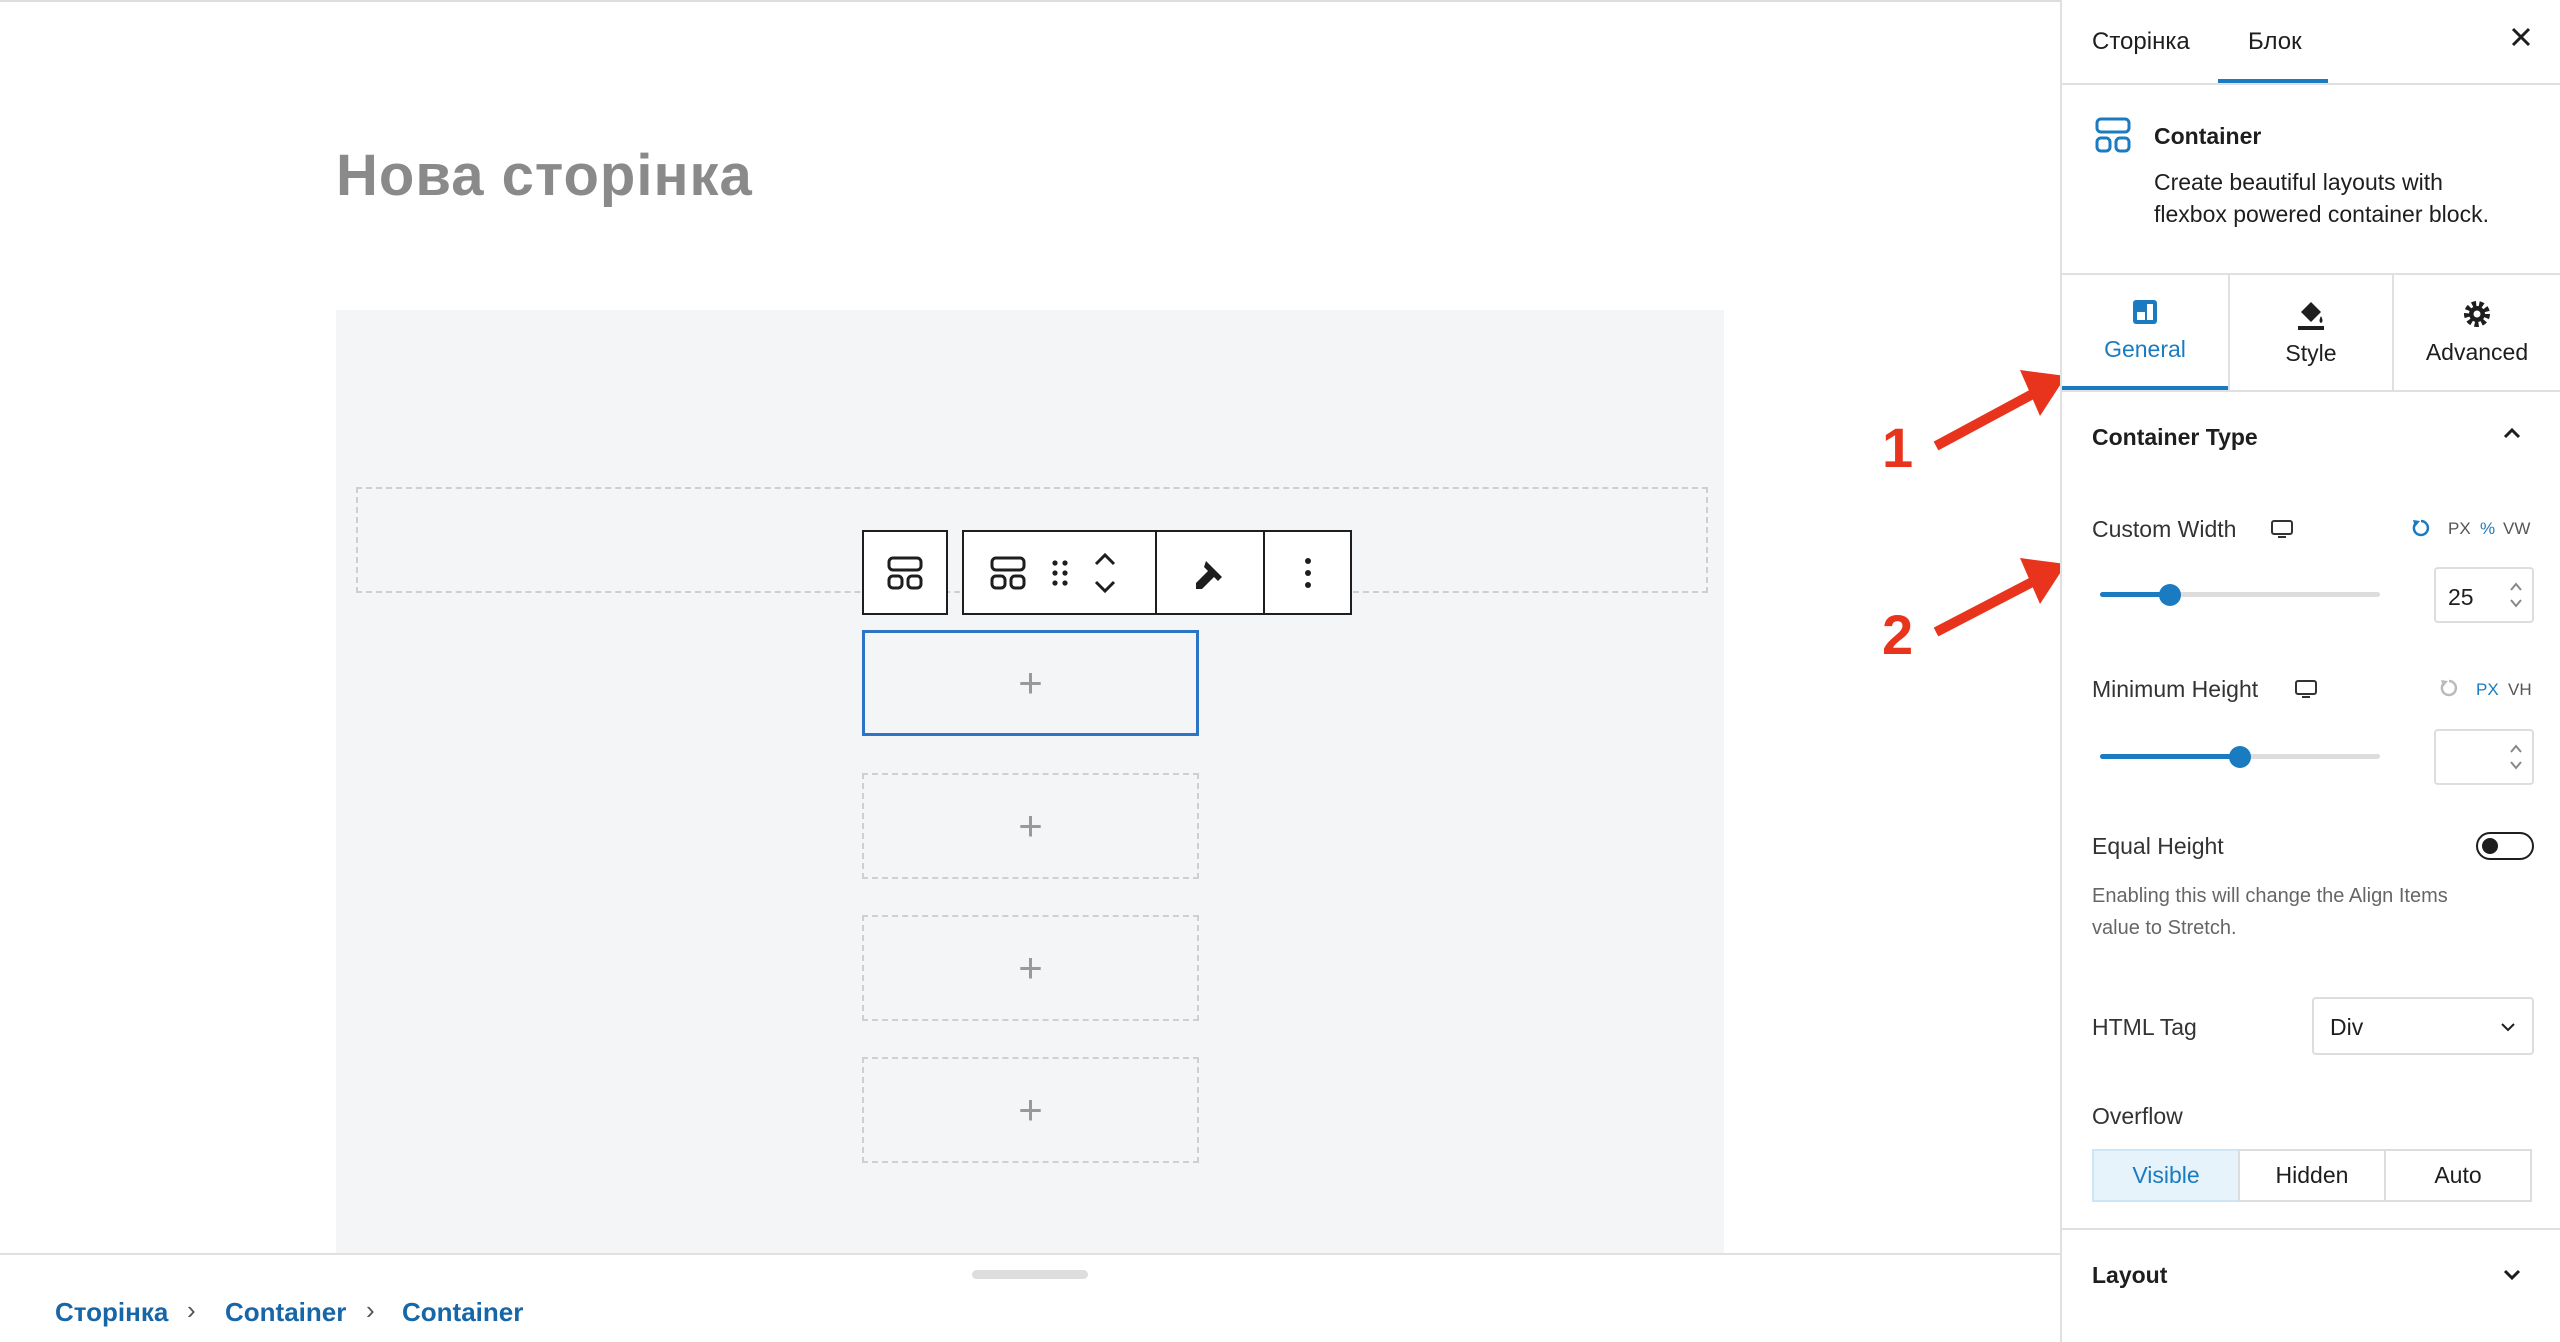 This screenshot has width=2560, height=1342. Describe the element at coordinates (544, 175) in the screenshot. I see `page-title: Нова сторінка` at that location.